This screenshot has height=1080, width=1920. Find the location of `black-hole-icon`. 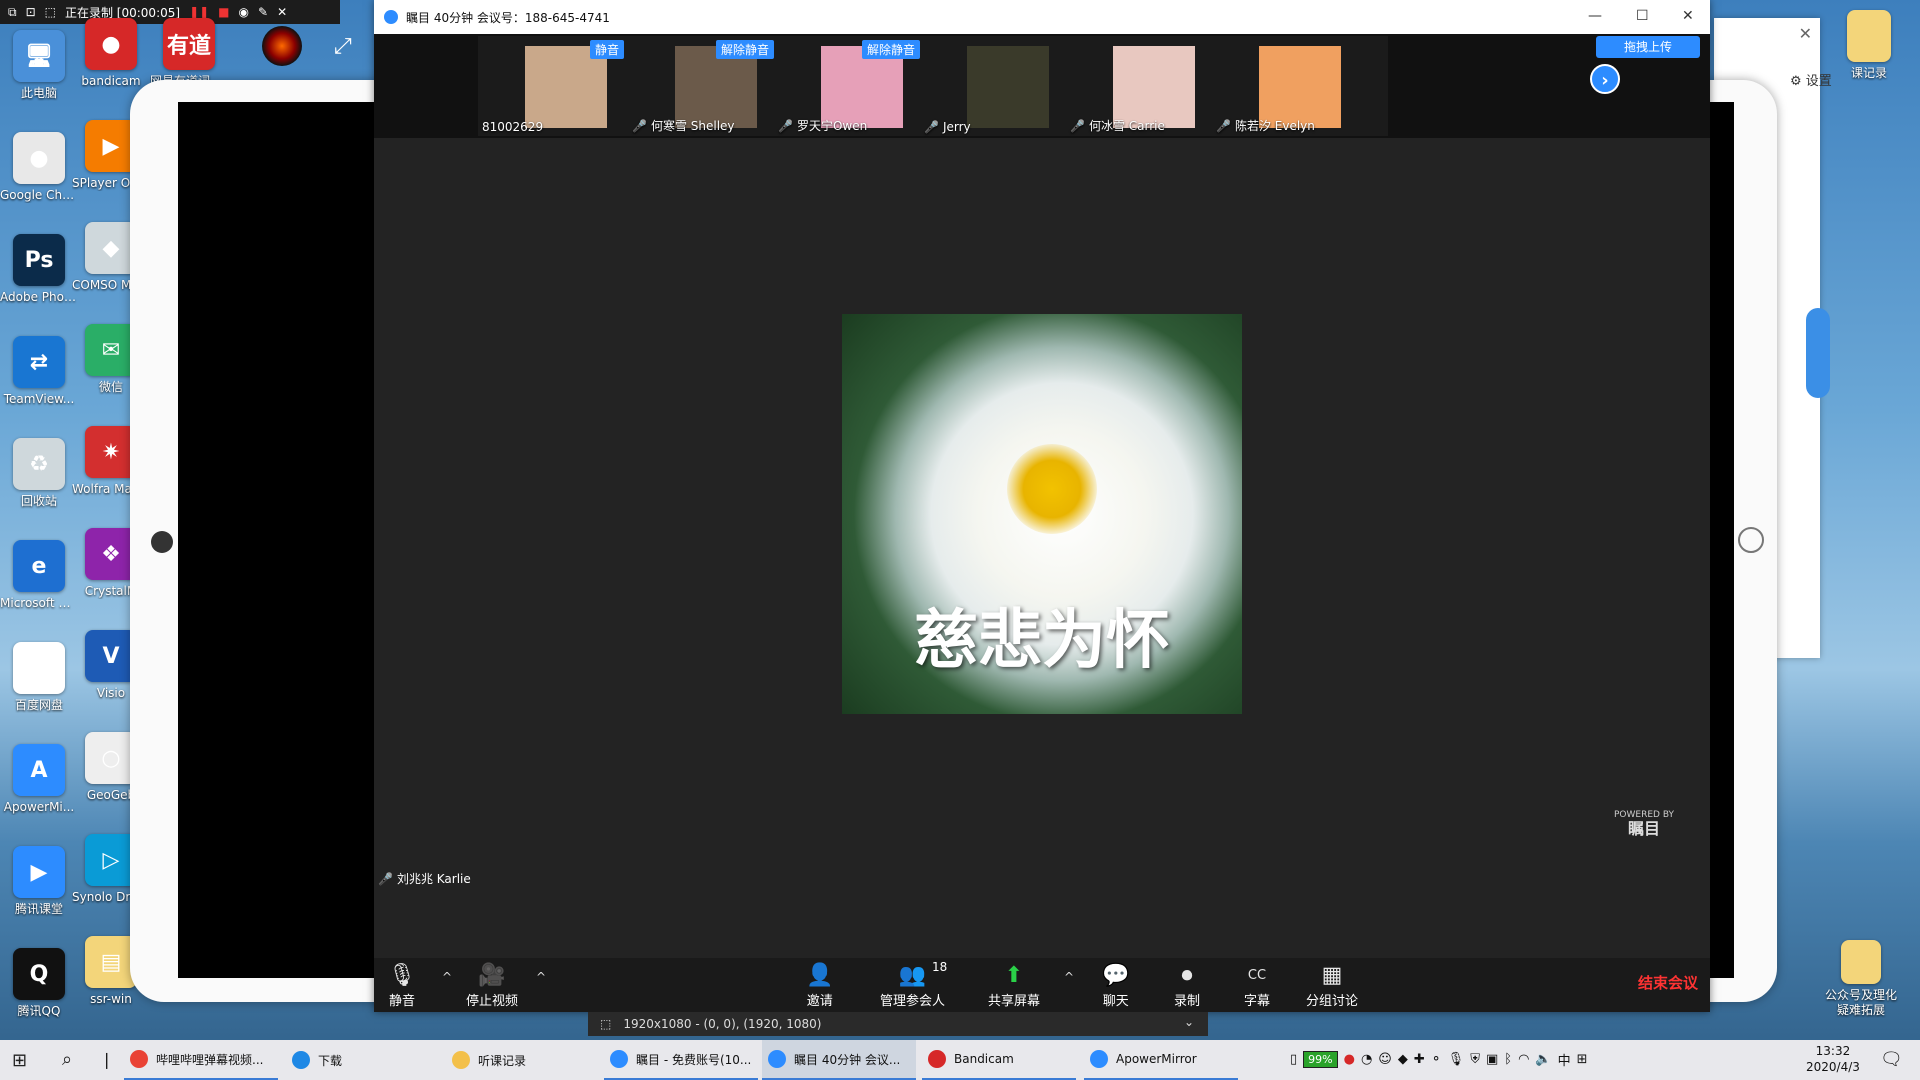

black-hole-icon is located at coordinates (282, 46).